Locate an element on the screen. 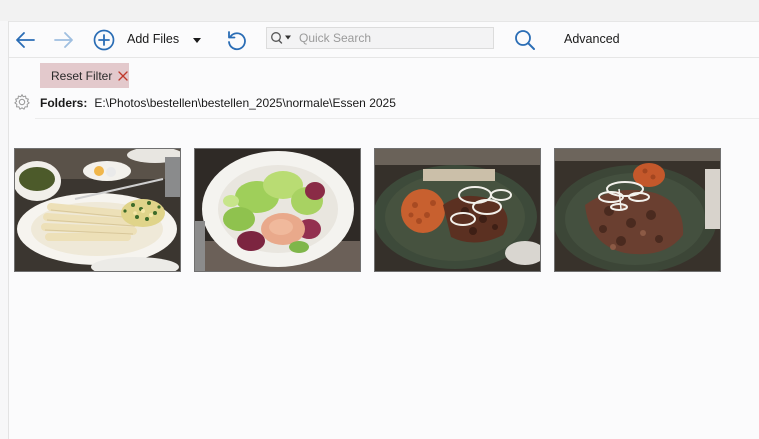 This screenshot has height=439, width=759. grilled-platter-photo is located at coordinates (457, 210).